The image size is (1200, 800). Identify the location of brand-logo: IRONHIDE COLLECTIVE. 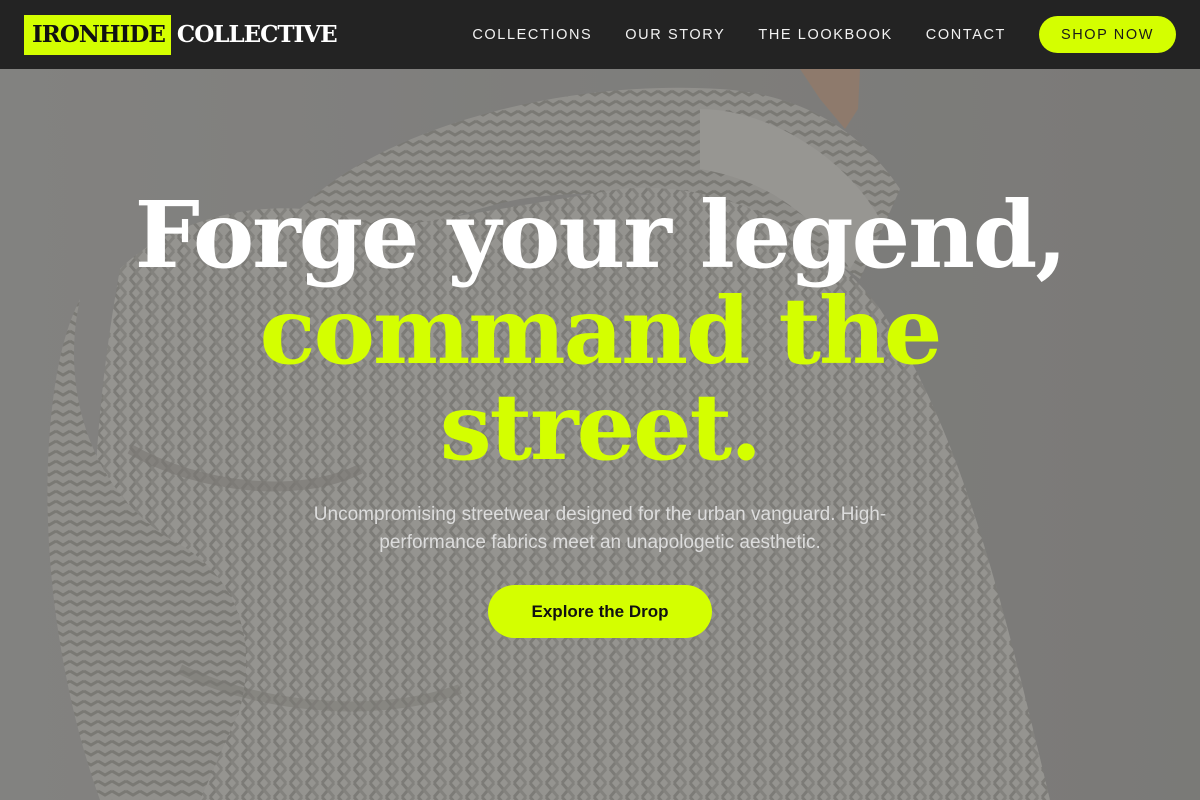
(181, 34).